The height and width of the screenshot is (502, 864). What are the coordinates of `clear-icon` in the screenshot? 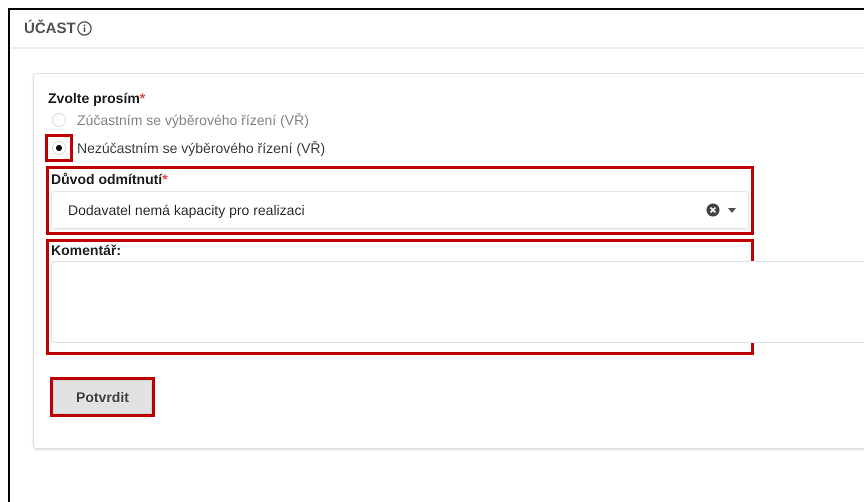 It's located at (713, 210).